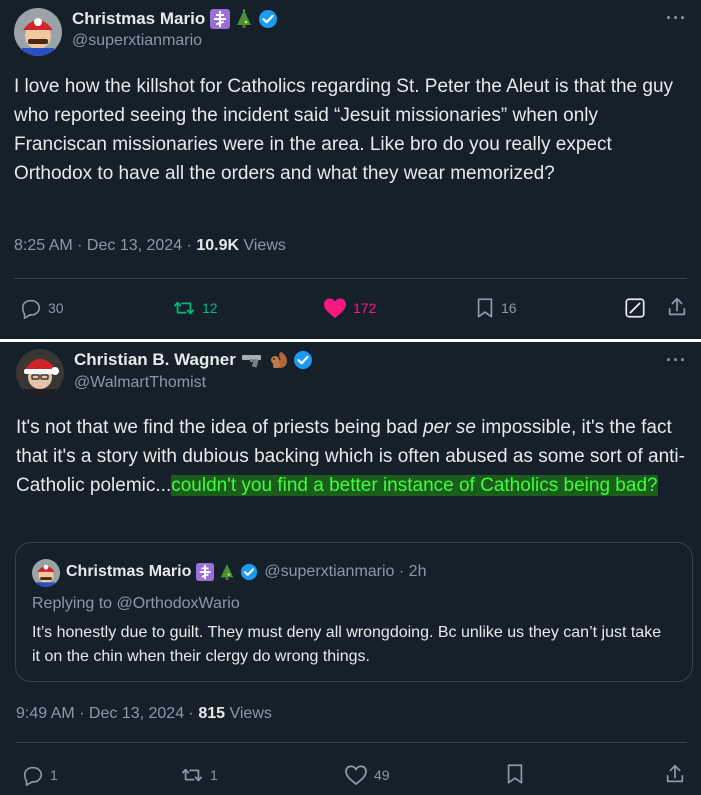 This screenshot has height=795, width=701. What do you see at coordinates (136, 603) in the screenshot?
I see `replying-to: Replying to @OrthodoxWario` at bounding box center [136, 603].